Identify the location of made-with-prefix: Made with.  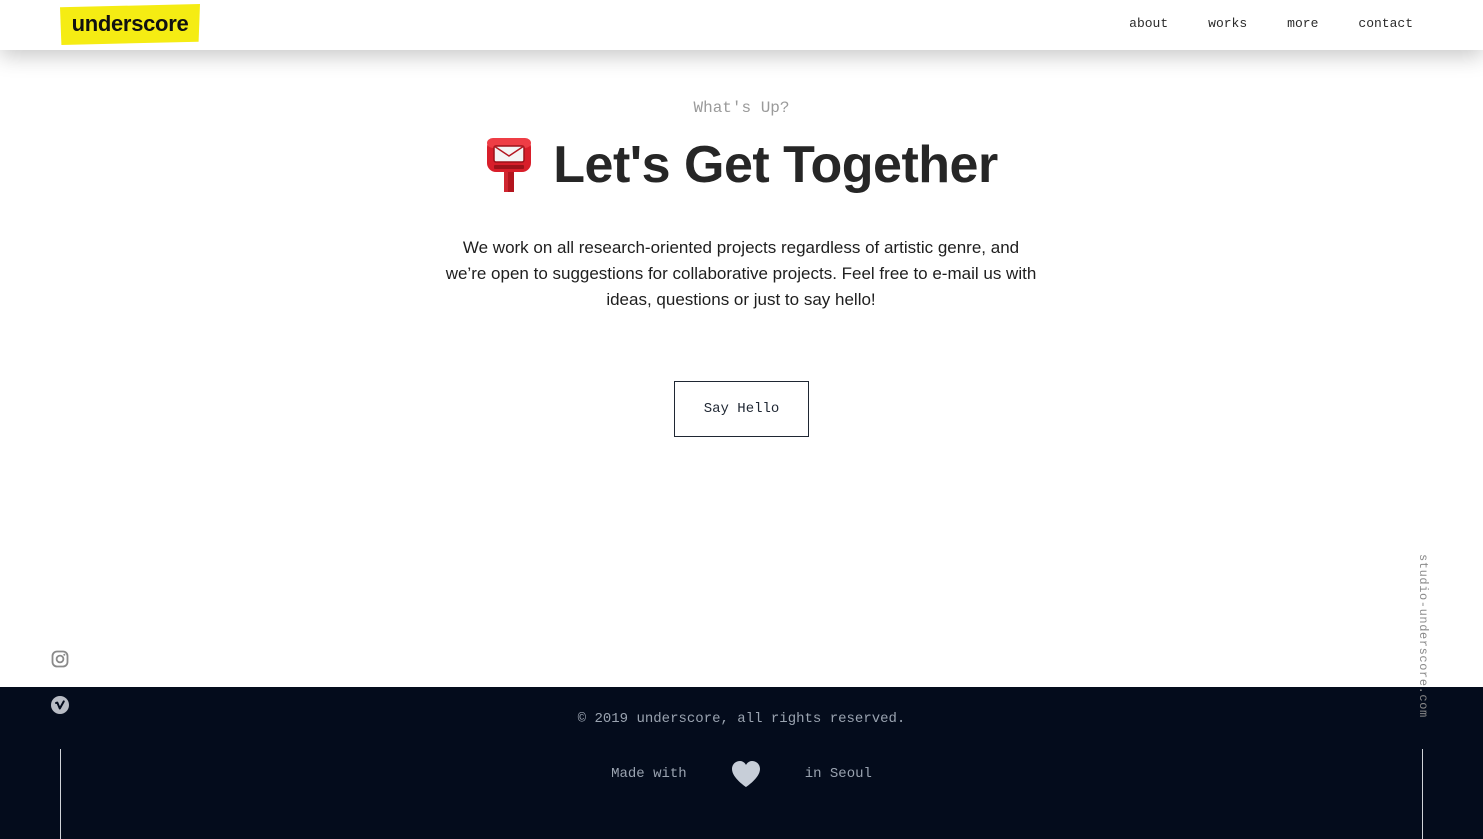
(649, 774).